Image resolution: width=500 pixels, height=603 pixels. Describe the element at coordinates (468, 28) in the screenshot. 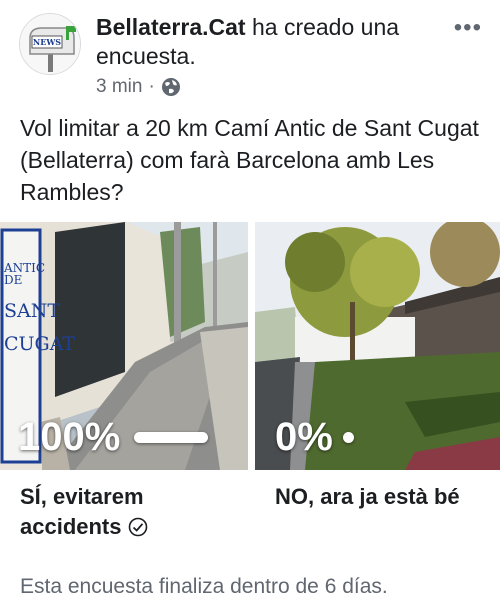

I see `more-icon: •••` at that location.